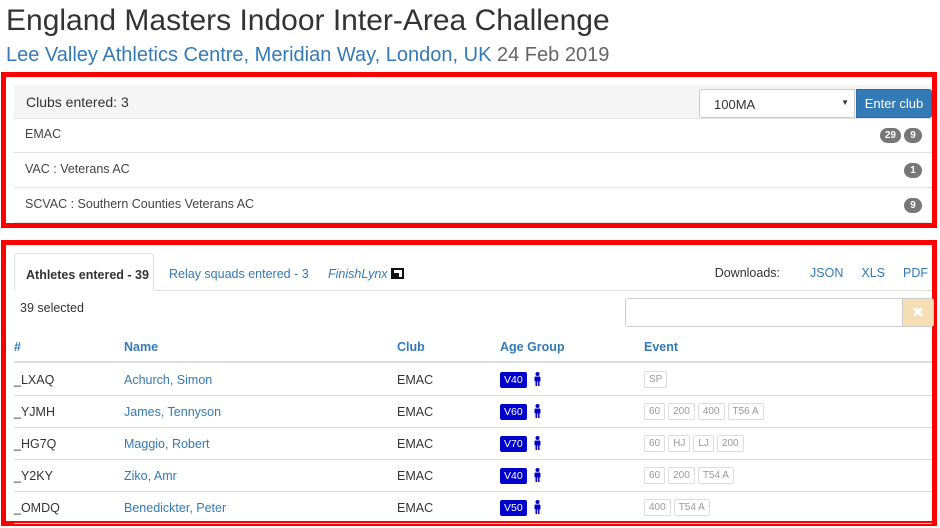 This screenshot has width=940, height=528. I want to click on column-header-club: Club, so click(411, 347).